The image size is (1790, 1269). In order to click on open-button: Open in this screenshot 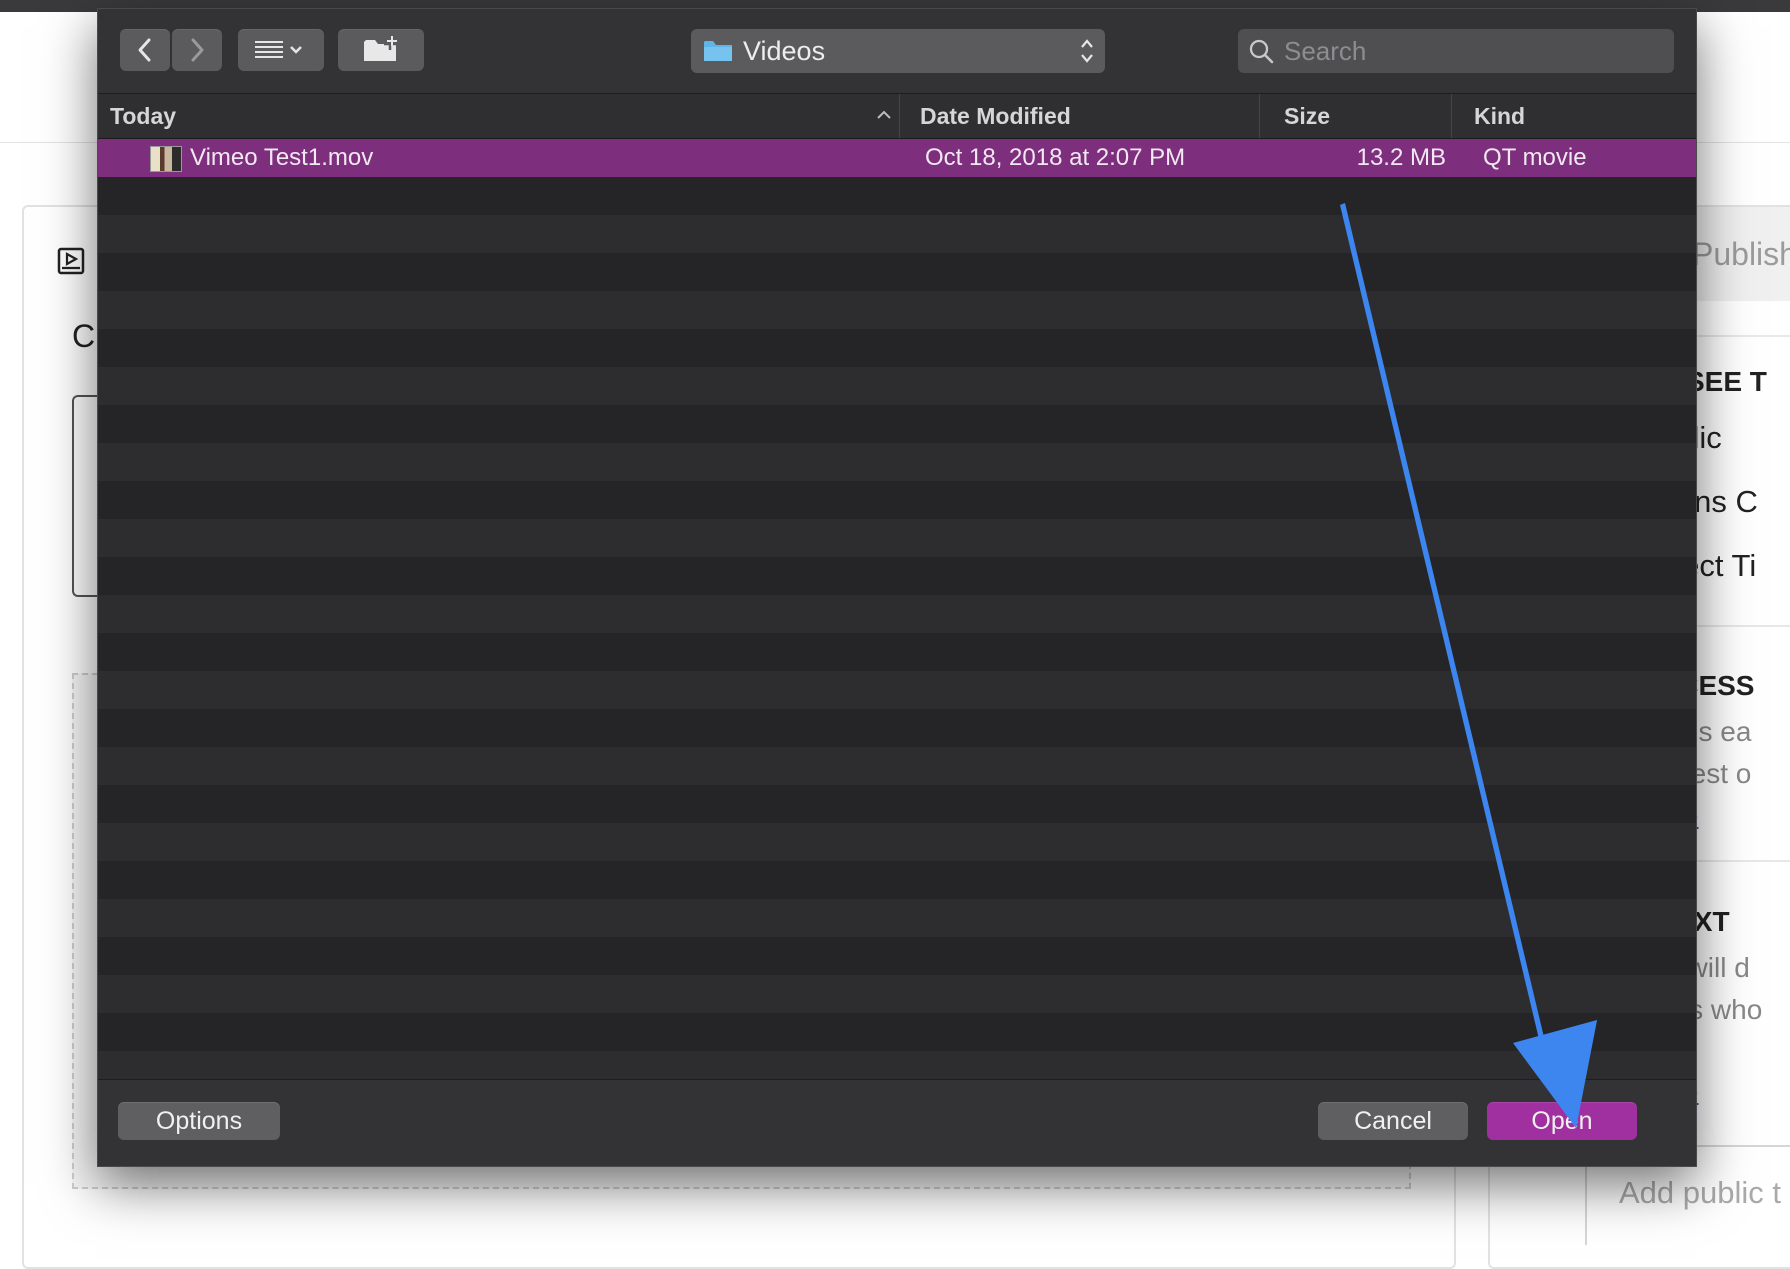, I will do `click(1562, 1121)`.